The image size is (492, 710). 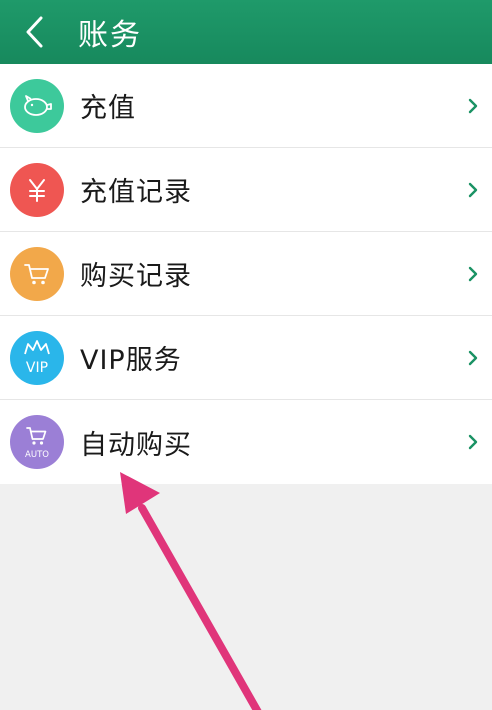 I want to click on back-button, so click(x=39, y=32).